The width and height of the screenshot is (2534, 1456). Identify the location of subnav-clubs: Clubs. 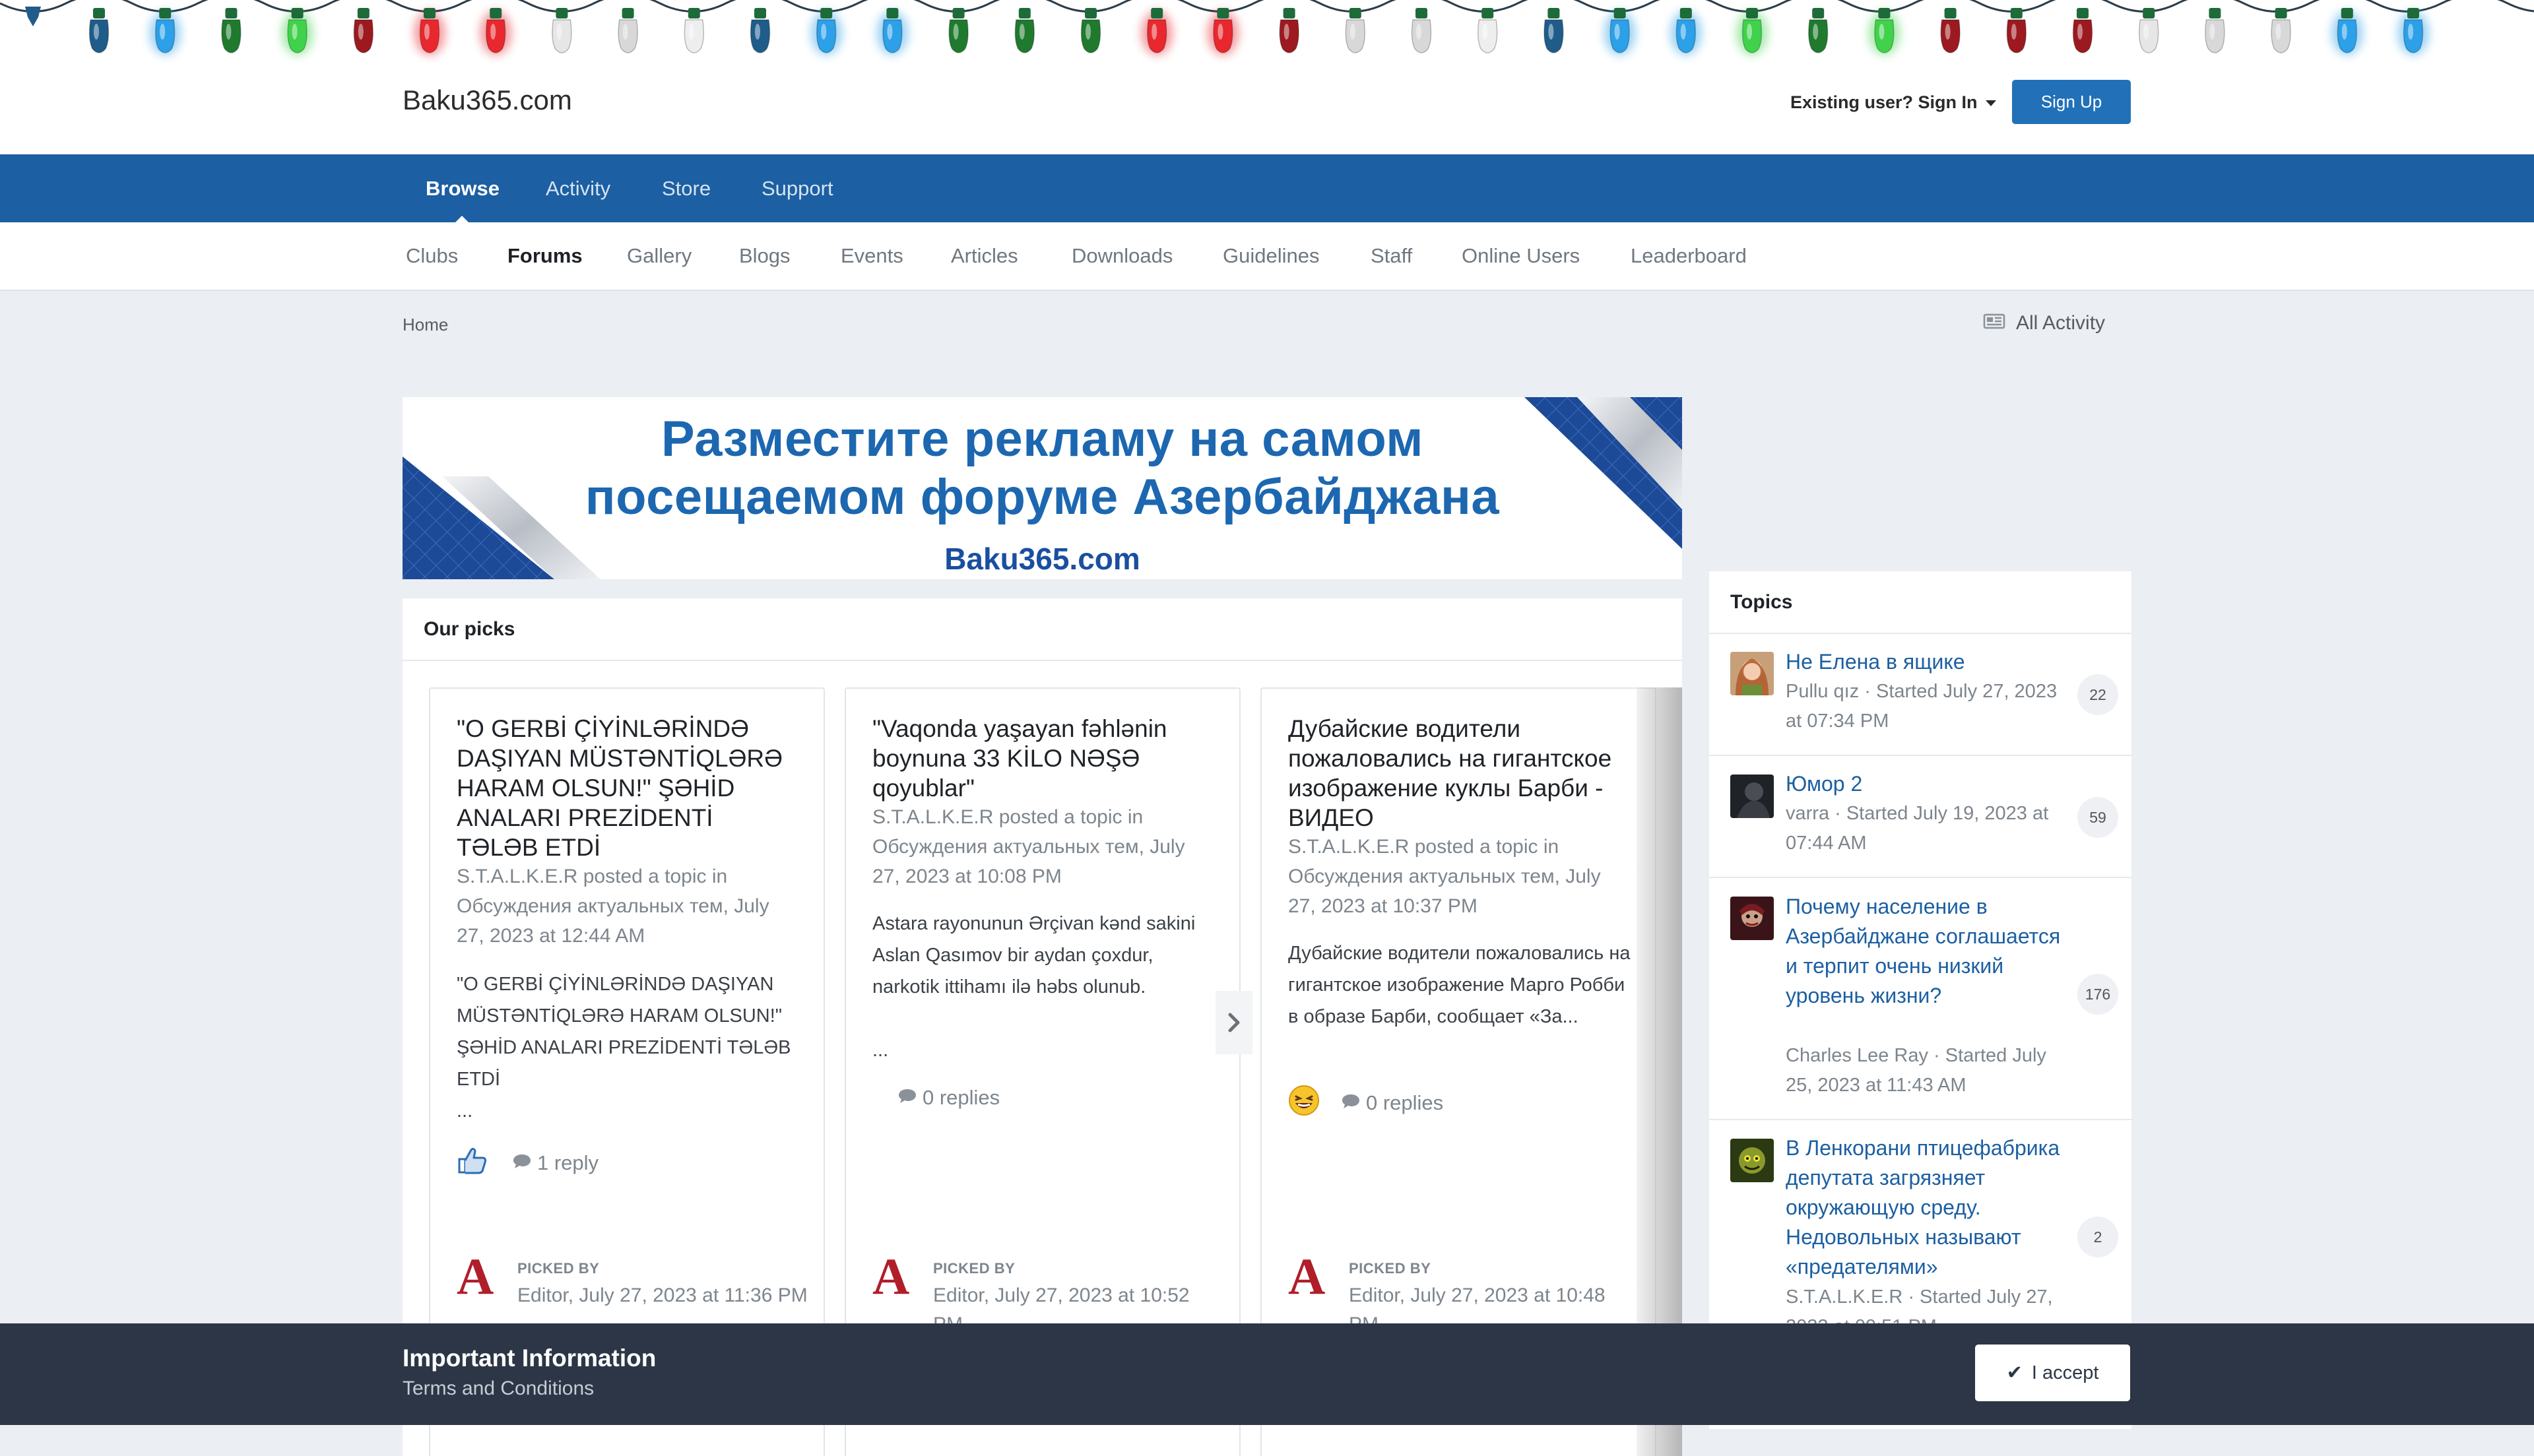
(432, 256).